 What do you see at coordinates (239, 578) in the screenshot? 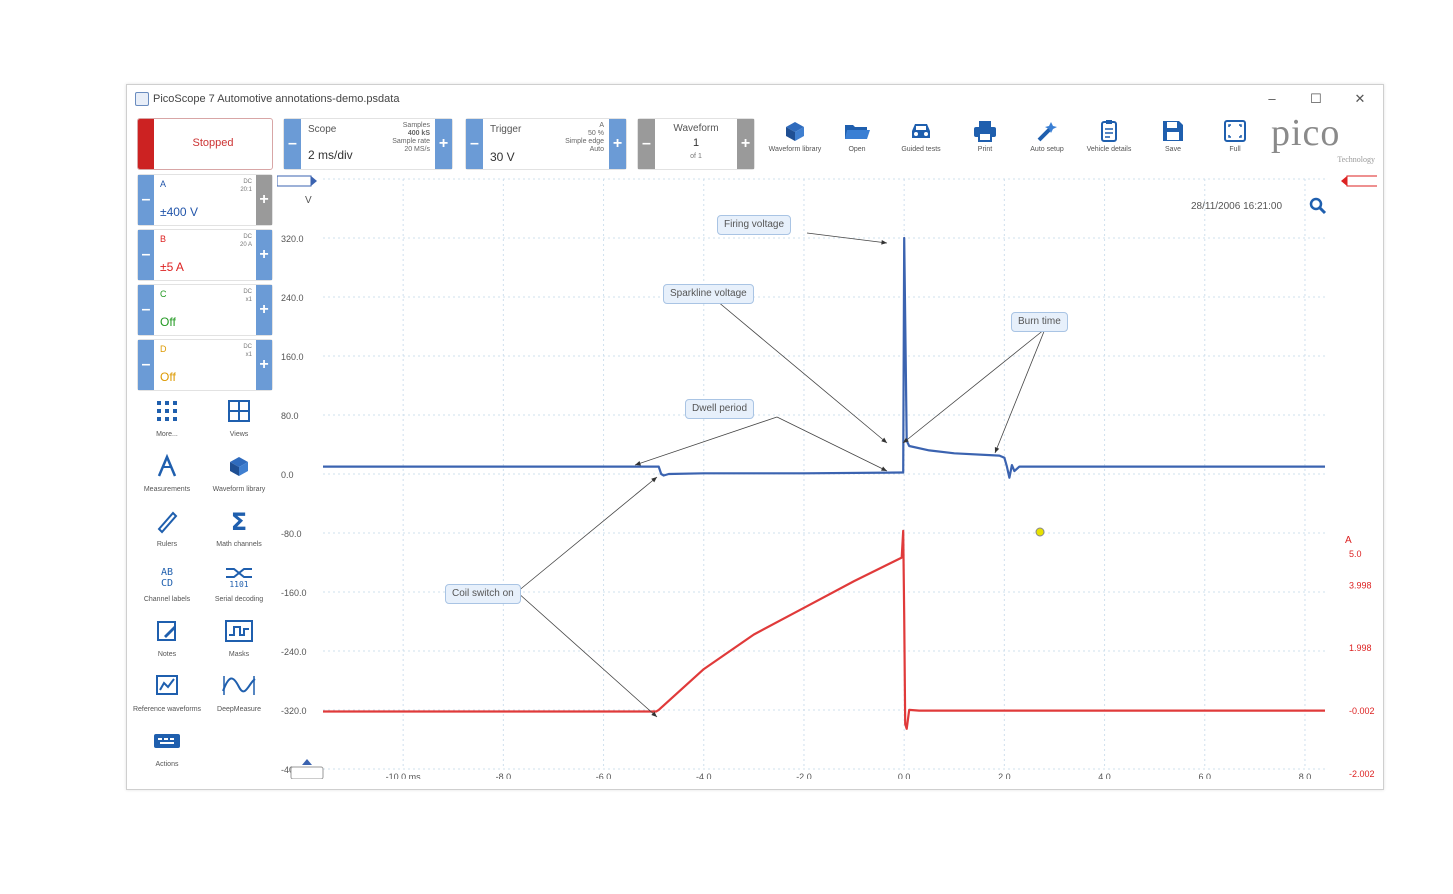
I see `serial-icon: 1101` at bounding box center [239, 578].